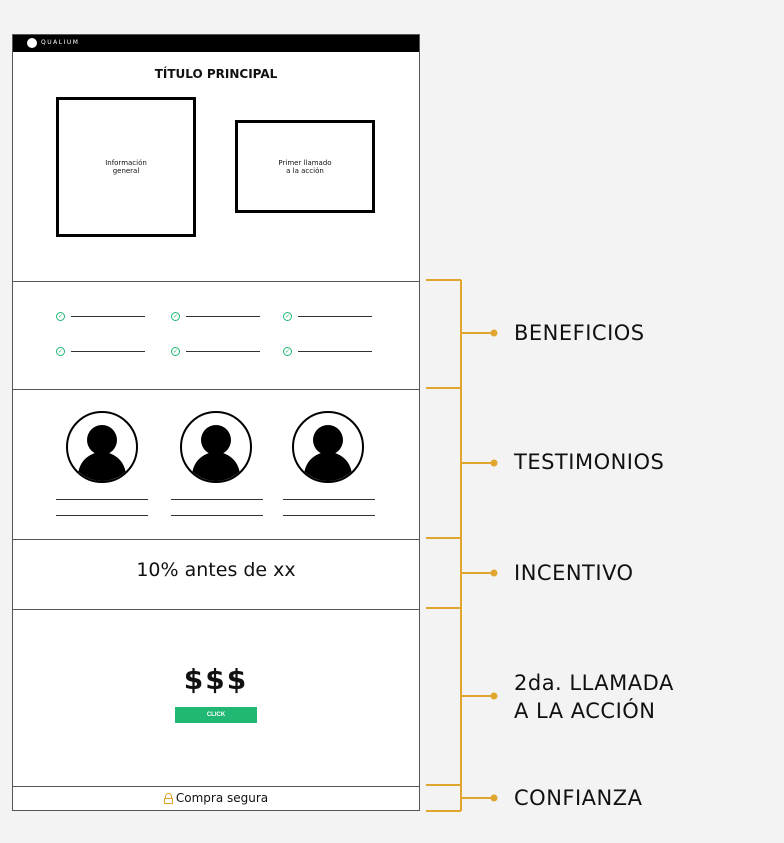 This screenshot has width=784, height=843. What do you see at coordinates (579, 333) in the screenshot?
I see `label-beneficios: BENEFICIOS` at bounding box center [579, 333].